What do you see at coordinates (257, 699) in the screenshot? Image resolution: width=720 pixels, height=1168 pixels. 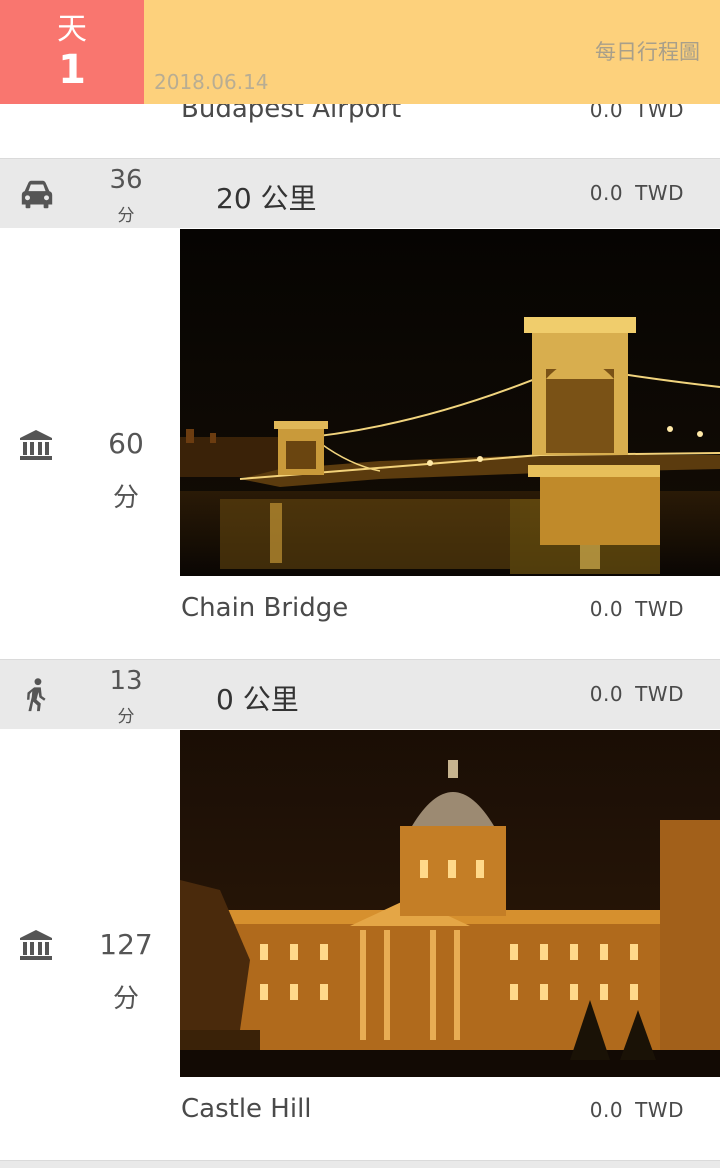 I see `transit-distance: 0 公里` at bounding box center [257, 699].